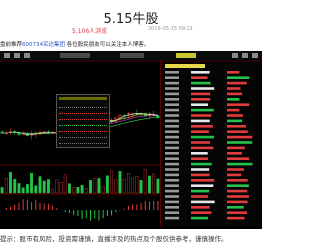  Describe the element at coordinates (54, 45) in the screenshot. I see `stock-name-link: 实达集团` at that location.